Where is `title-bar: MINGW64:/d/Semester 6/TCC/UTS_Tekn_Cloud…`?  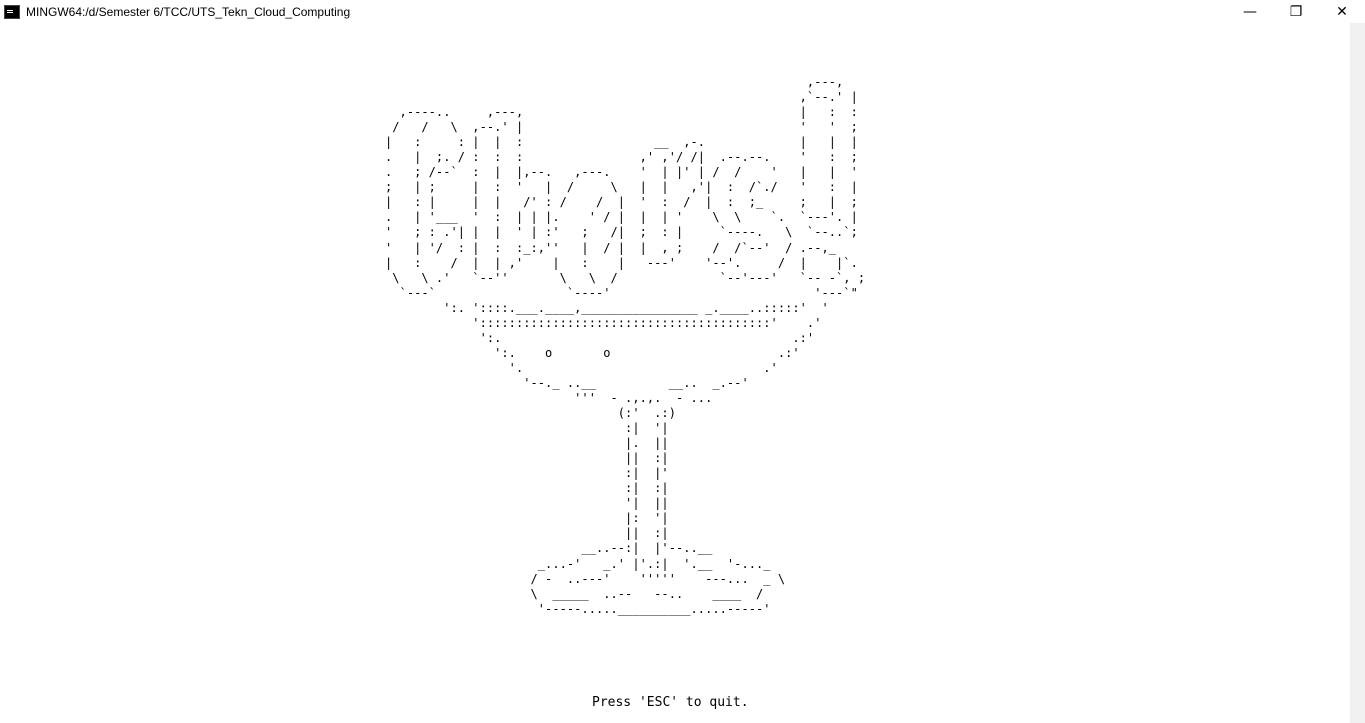 title-bar: MINGW64:/d/Semester 6/TCC/UTS_Tekn_Cloud… is located at coordinates (682, 11).